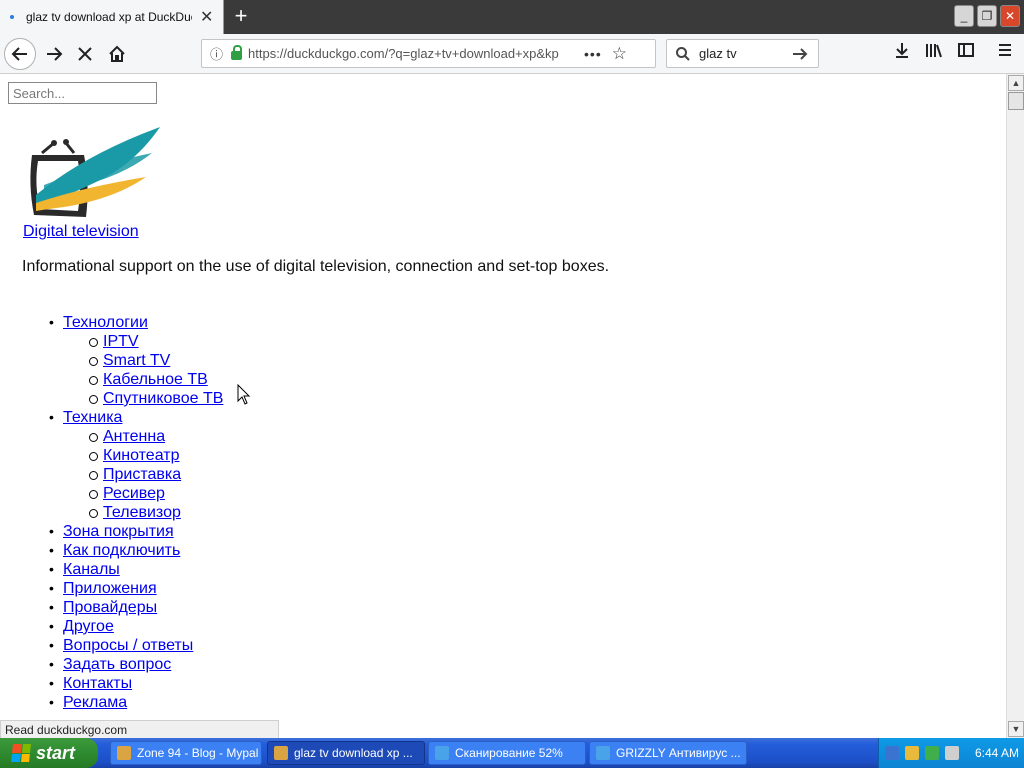 This screenshot has width=1024, height=768. I want to click on search-value: glaz tv, so click(745, 53).